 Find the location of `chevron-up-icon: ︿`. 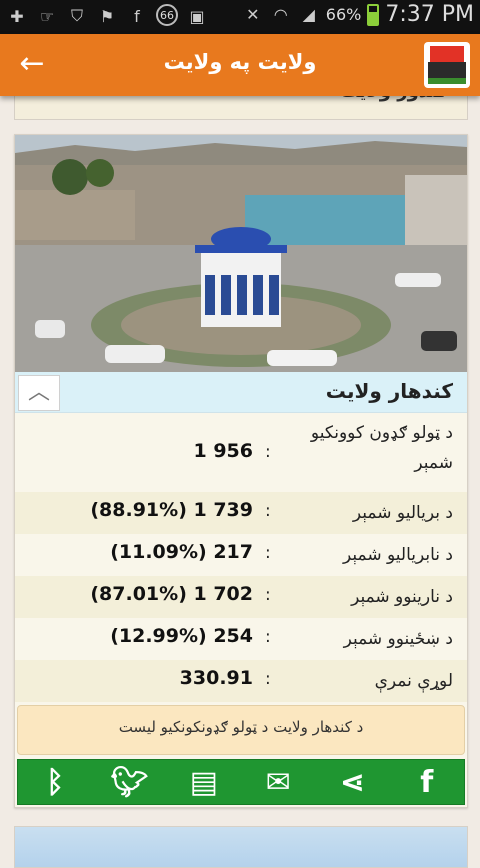

chevron-up-icon: ︿ is located at coordinates (39, 393).